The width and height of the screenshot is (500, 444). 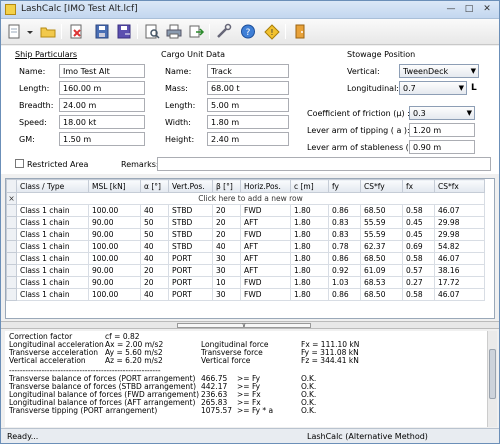 I want to click on clear-icon, so click(x=76, y=31).